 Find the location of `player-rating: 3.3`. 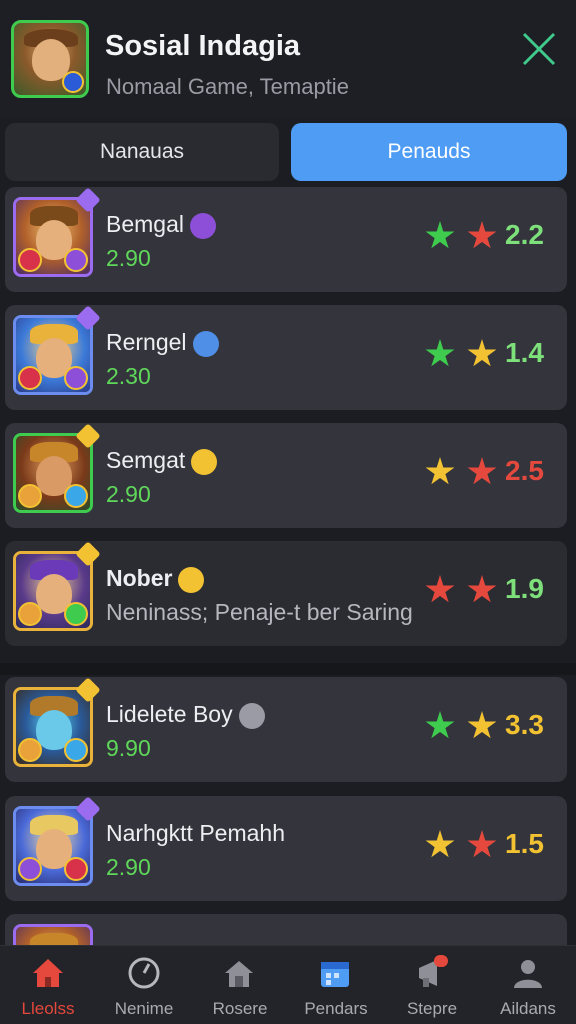

player-rating: 3.3 is located at coordinates (524, 724).